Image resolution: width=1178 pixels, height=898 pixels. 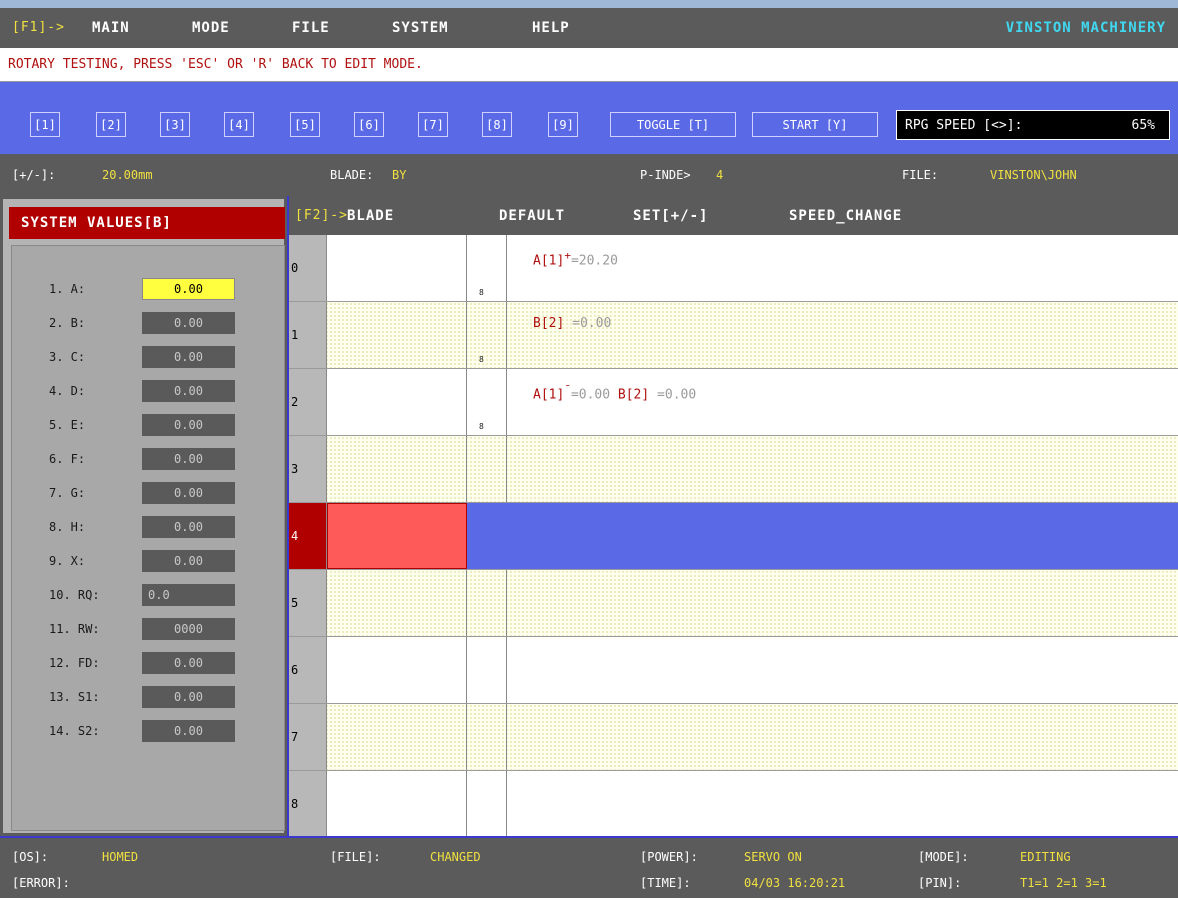 What do you see at coordinates (74, 629) in the screenshot?
I see `system-label: 11. RW:` at bounding box center [74, 629].